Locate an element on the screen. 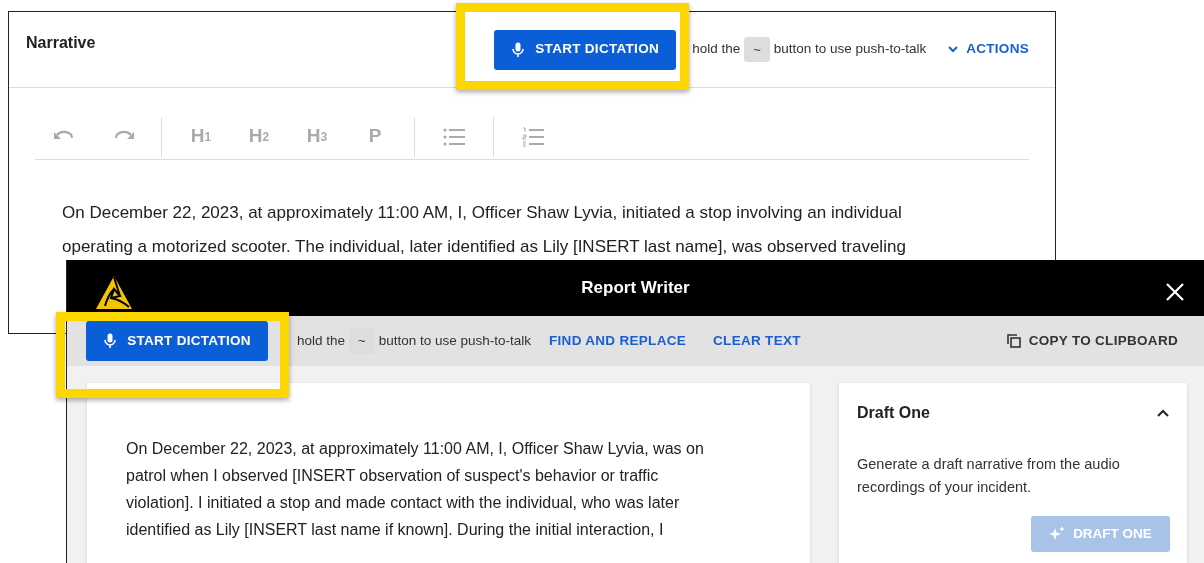 The width and height of the screenshot is (1204, 563). panel-title: Draft One is located at coordinates (893, 413).